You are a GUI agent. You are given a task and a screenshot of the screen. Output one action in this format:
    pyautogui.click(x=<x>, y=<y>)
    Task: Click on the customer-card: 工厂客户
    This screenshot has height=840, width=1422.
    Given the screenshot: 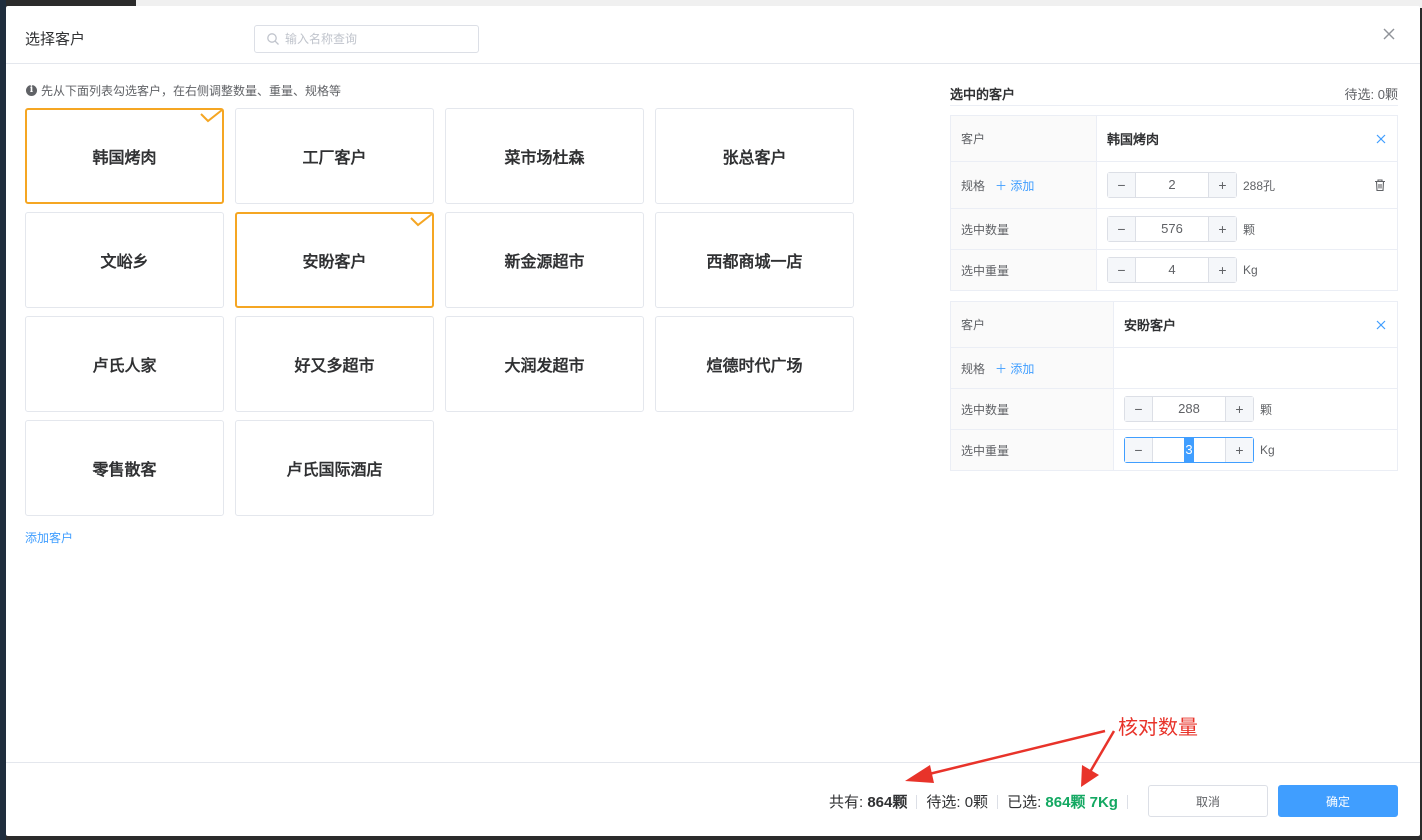 What is the action you would take?
    pyautogui.click(x=334, y=156)
    